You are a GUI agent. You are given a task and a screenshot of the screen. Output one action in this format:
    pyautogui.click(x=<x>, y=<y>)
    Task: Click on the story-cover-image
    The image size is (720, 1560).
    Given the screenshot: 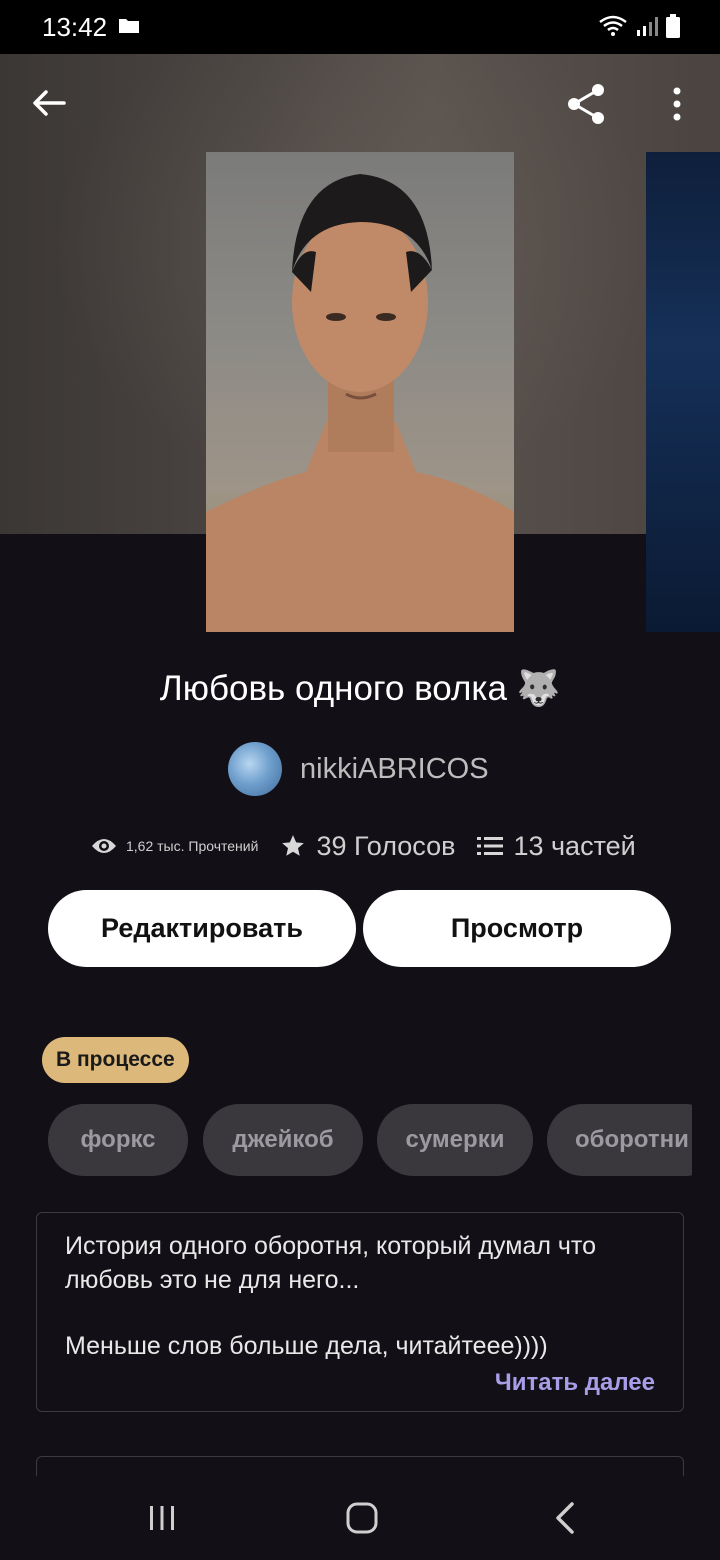 What is the action you would take?
    pyautogui.click(x=360, y=392)
    